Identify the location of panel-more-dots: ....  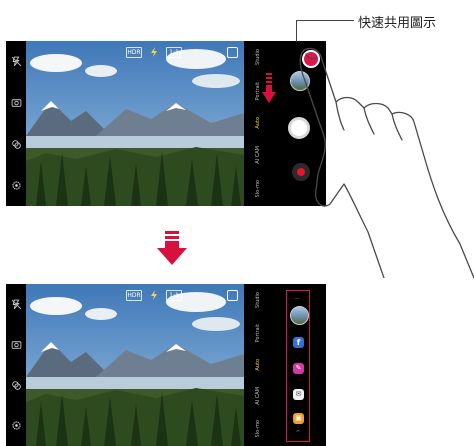
(297, 297).